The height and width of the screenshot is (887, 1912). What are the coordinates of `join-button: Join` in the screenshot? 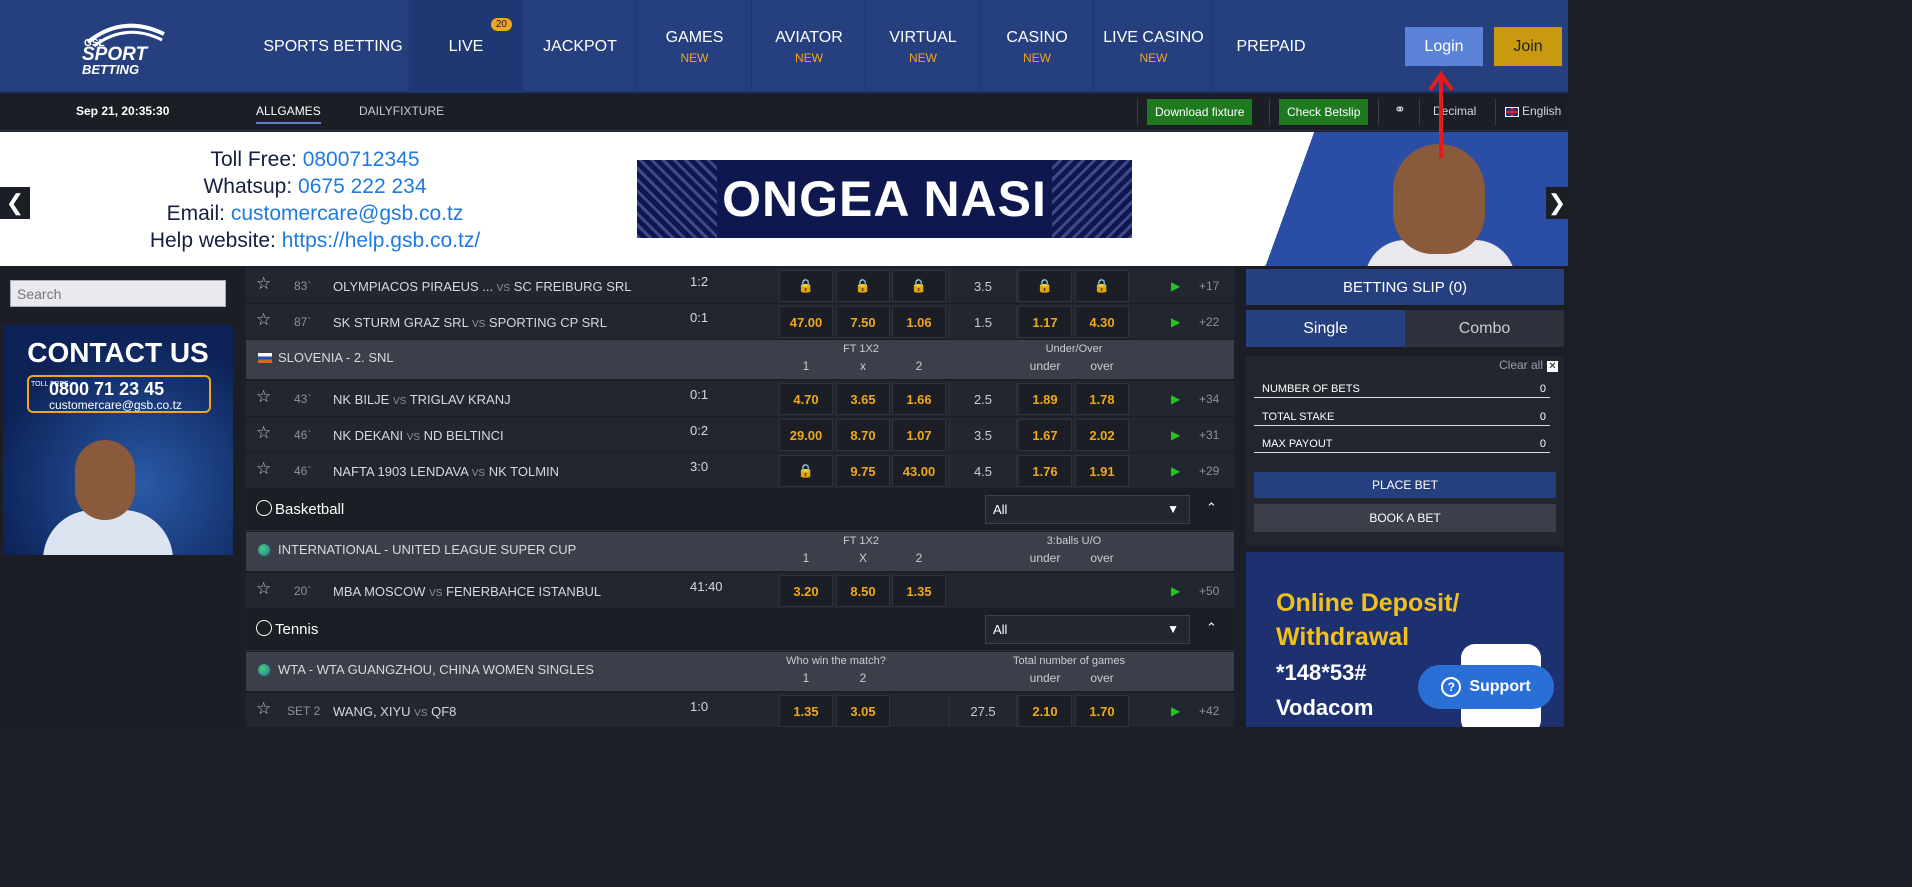 It's located at (1528, 46).